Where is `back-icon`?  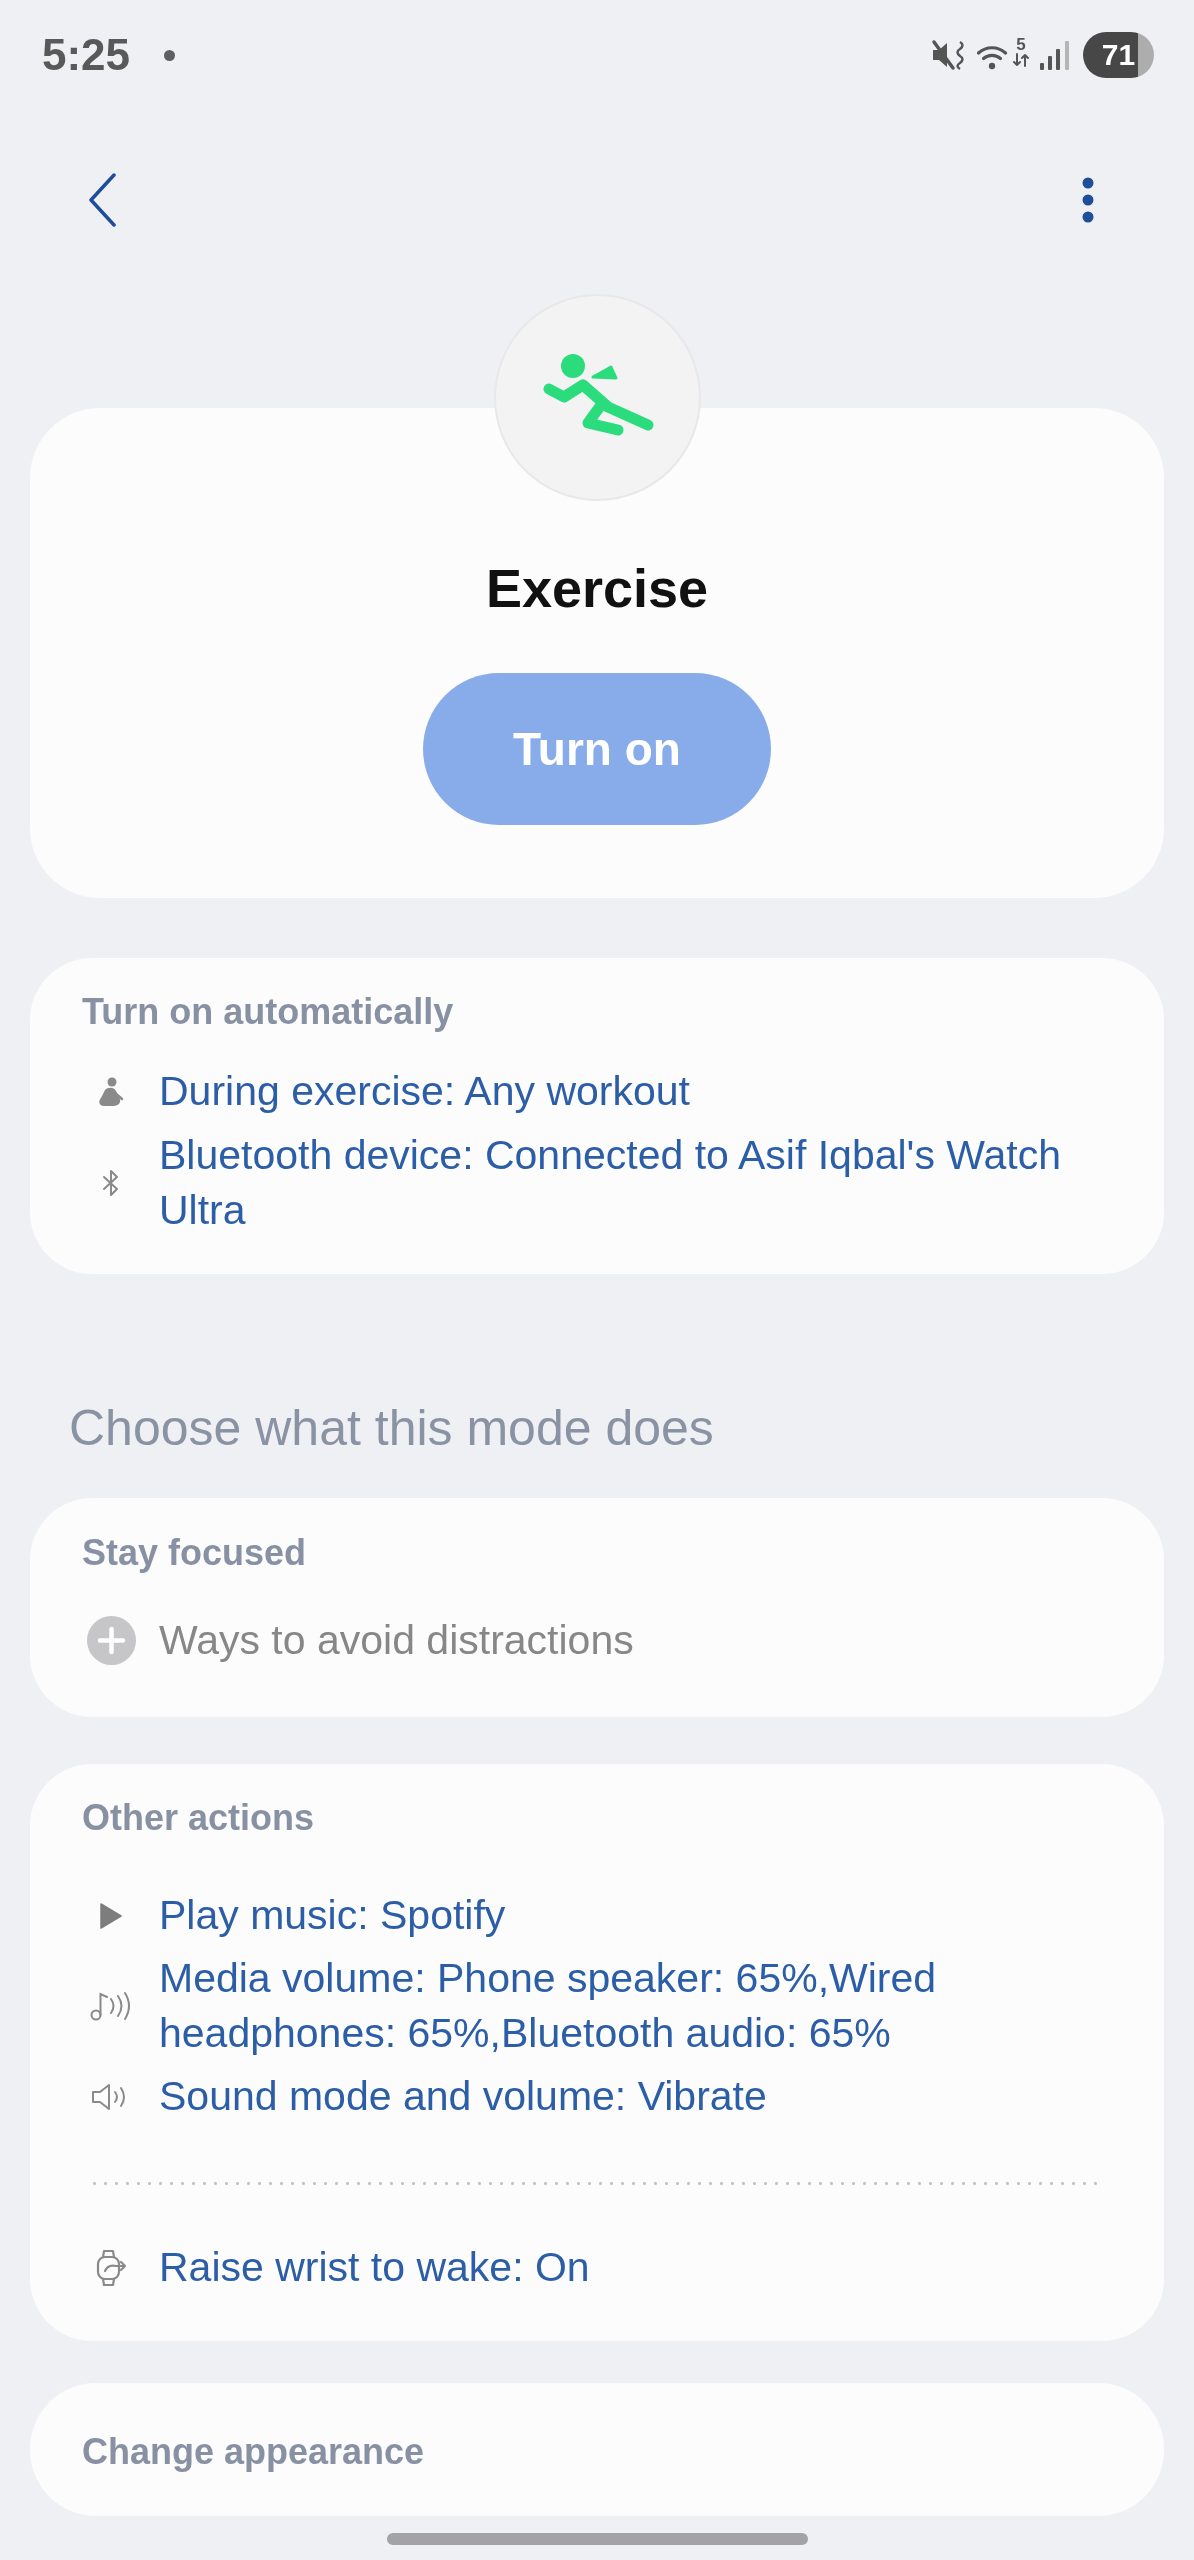
back-icon is located at coordinates (102, 200).